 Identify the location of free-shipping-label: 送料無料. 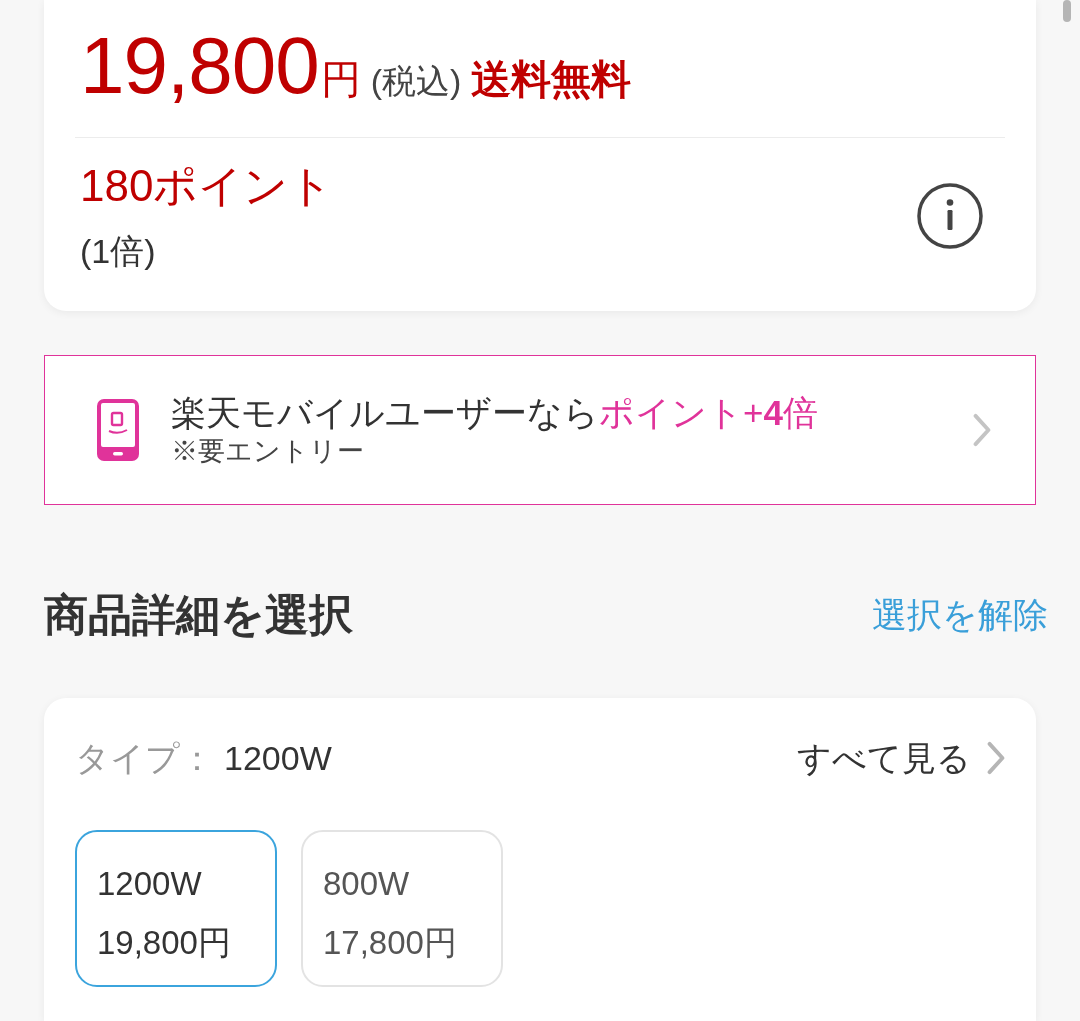
(551, 79).